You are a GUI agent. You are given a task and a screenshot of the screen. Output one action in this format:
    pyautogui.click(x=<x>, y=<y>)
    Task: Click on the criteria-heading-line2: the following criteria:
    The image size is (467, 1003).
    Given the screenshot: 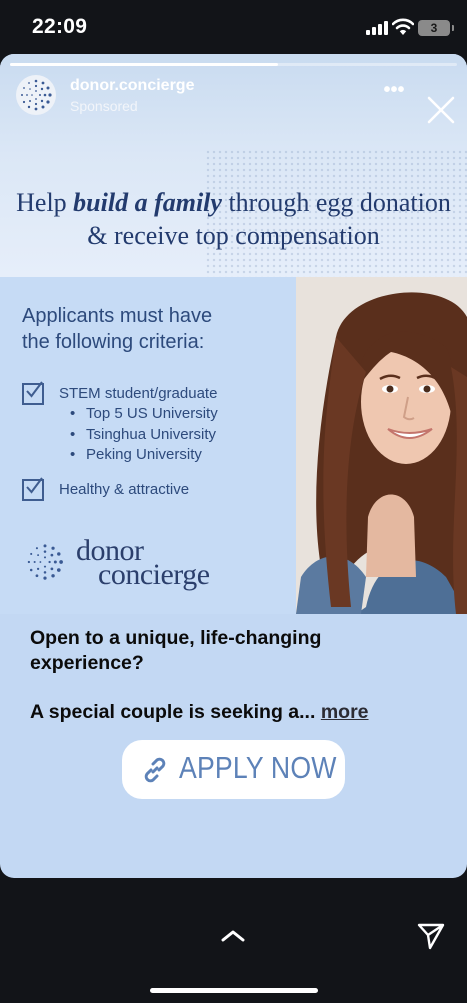 What is the action you would take?
    pyautogui.click(x=113, y=342)
    